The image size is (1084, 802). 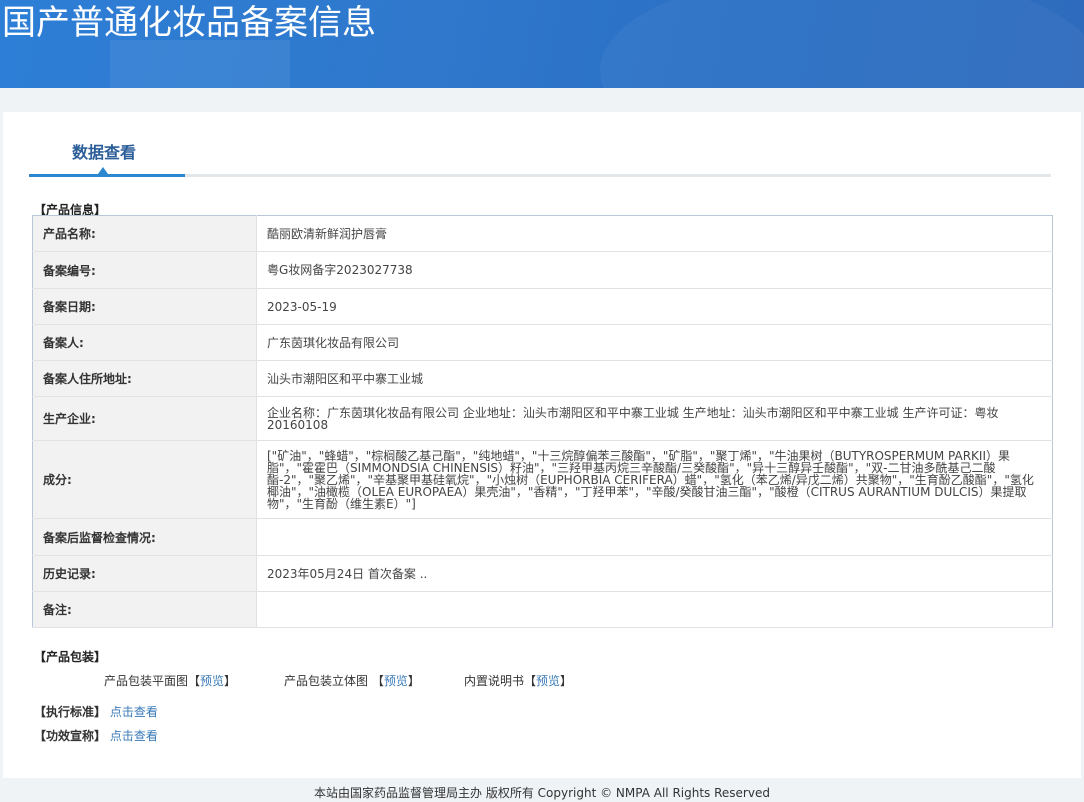 I want to click on table-row: 产品名称: 酷丽欧清新鲜润护唇膏, so click(x=542, y=233).